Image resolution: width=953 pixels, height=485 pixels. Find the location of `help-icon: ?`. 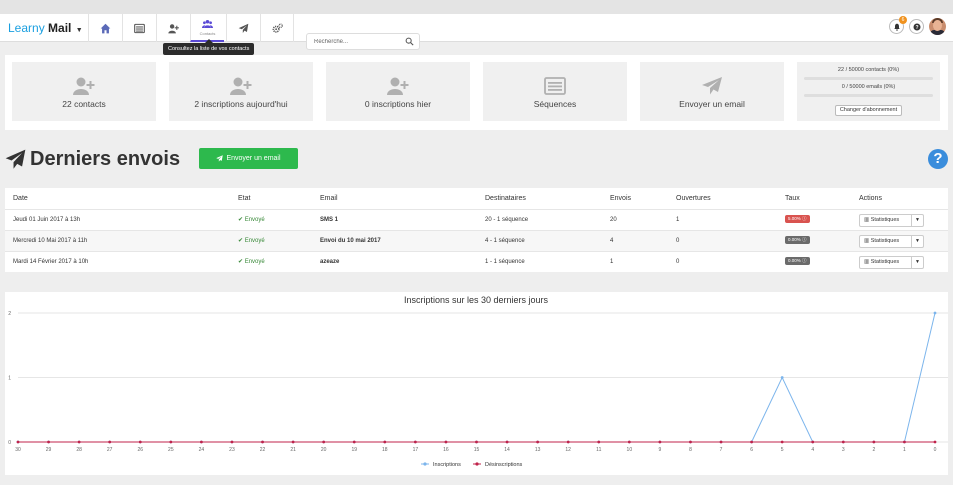

help-icon: ? is located at coordinates (938, 159).